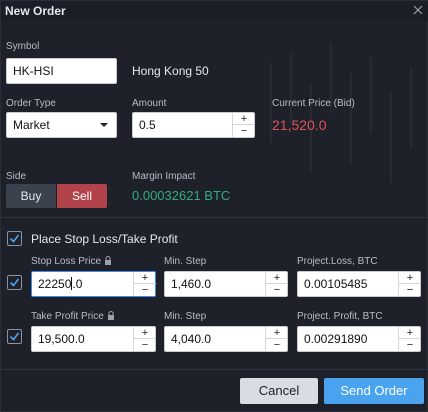 Image resolution: width=428 pixels, height=412 pixels. I want to click on stop-loss-price-stepper: 22250.0 + −, so click(93, 284).